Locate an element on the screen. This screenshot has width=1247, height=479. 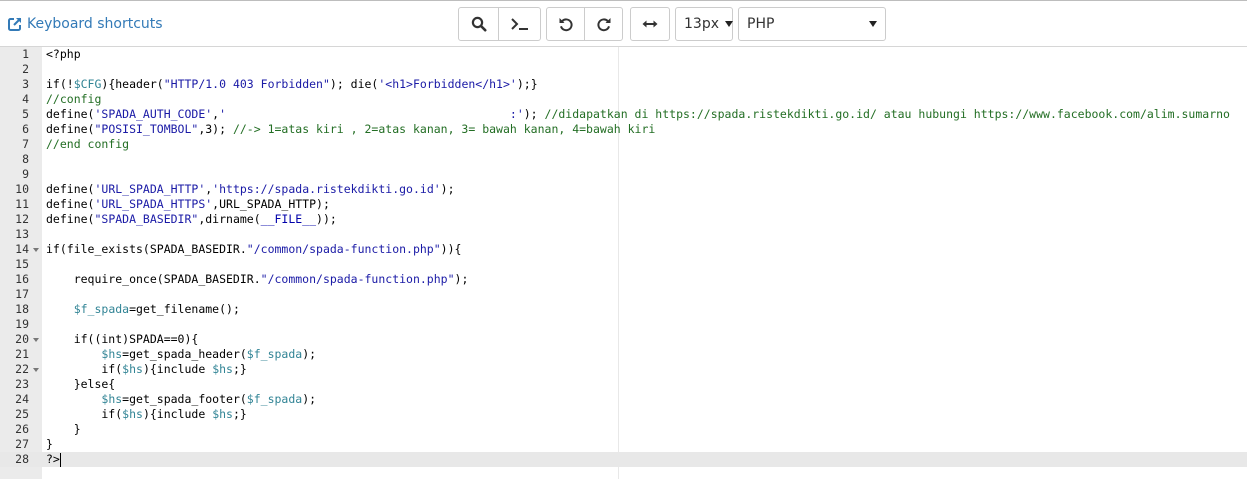
wrap-toggle-button is located at coordinates (650, 24).